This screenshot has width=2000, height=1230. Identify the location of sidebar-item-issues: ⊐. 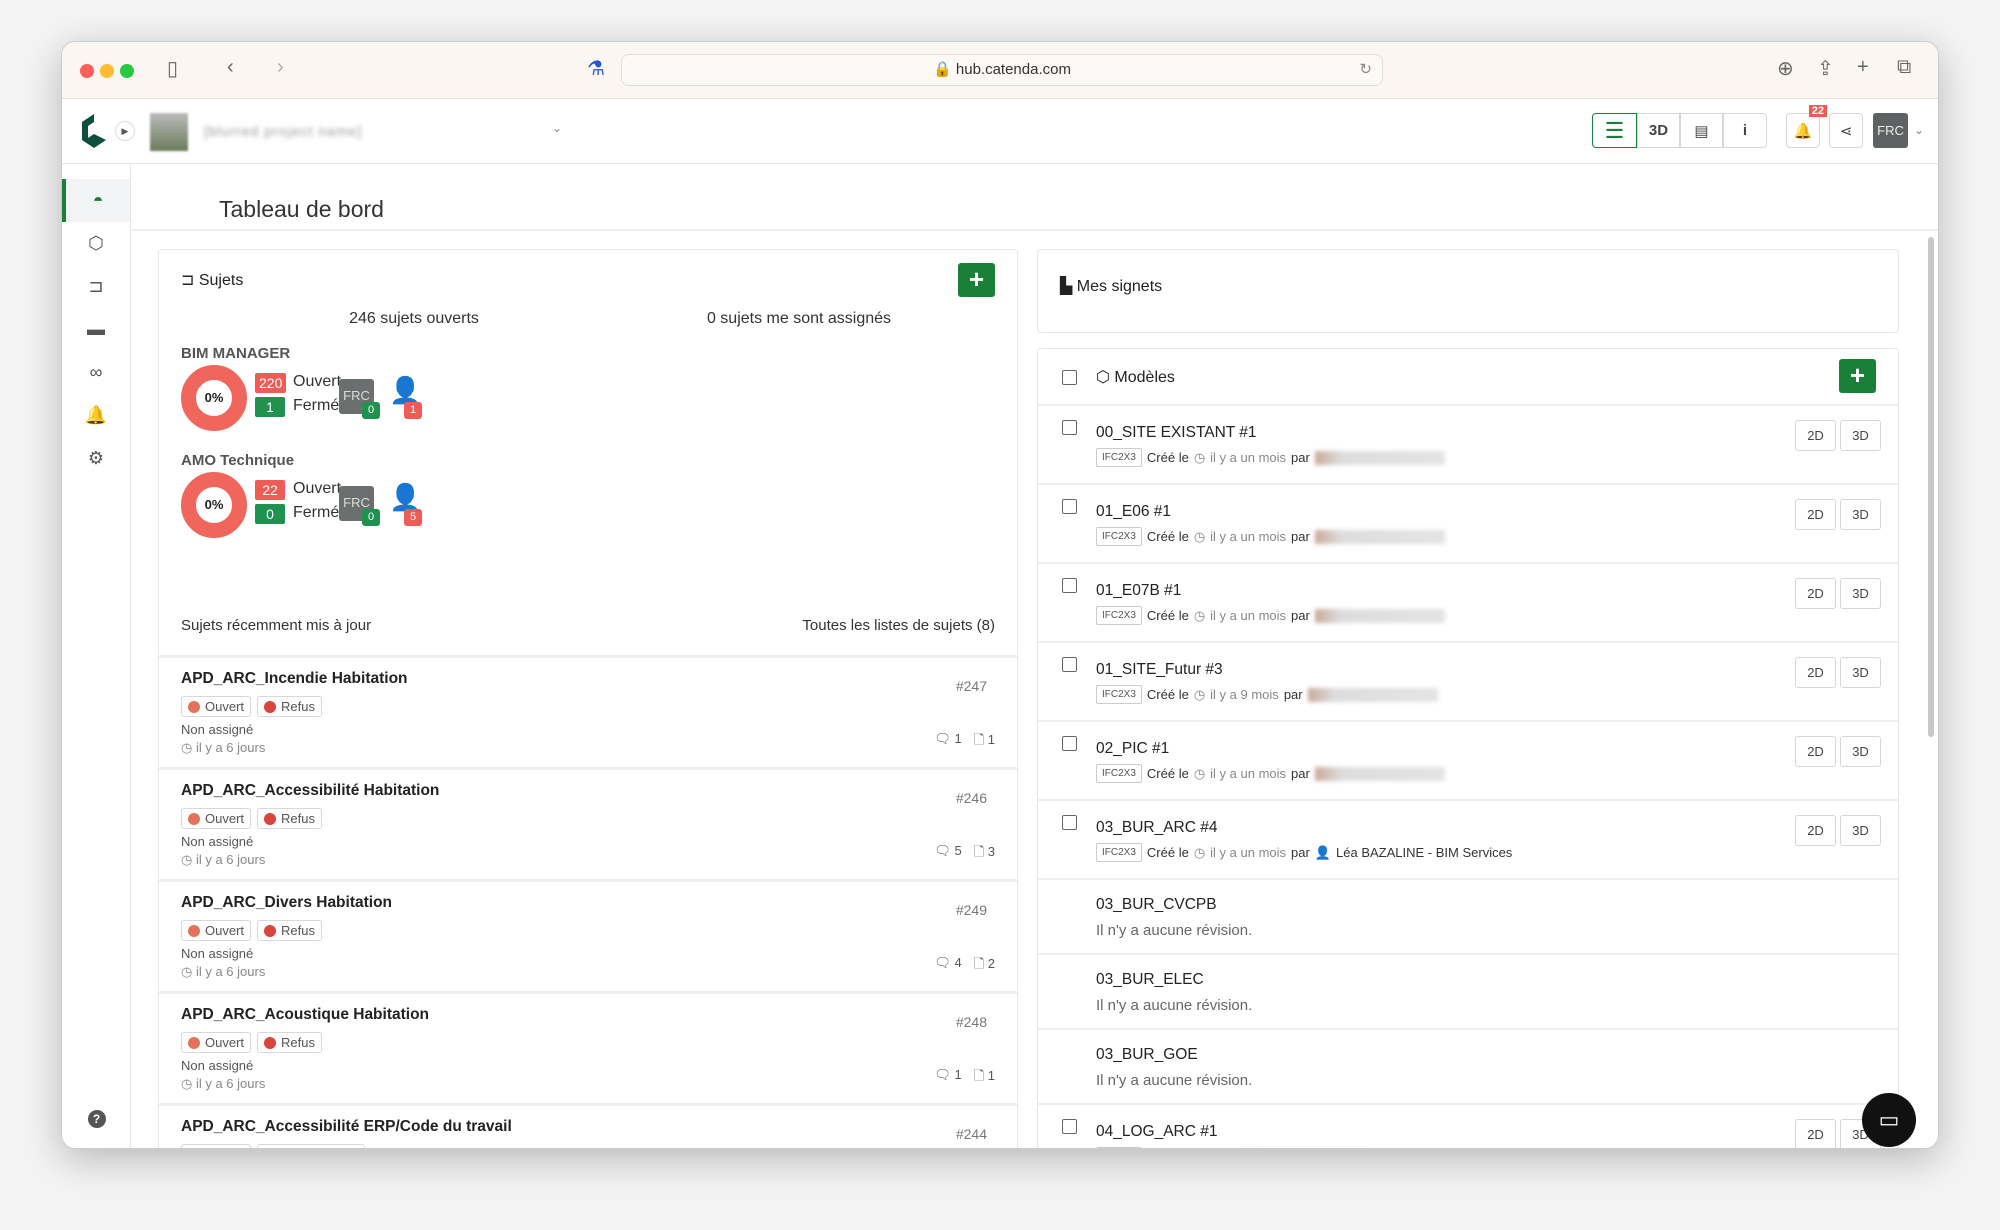
(96, 286).